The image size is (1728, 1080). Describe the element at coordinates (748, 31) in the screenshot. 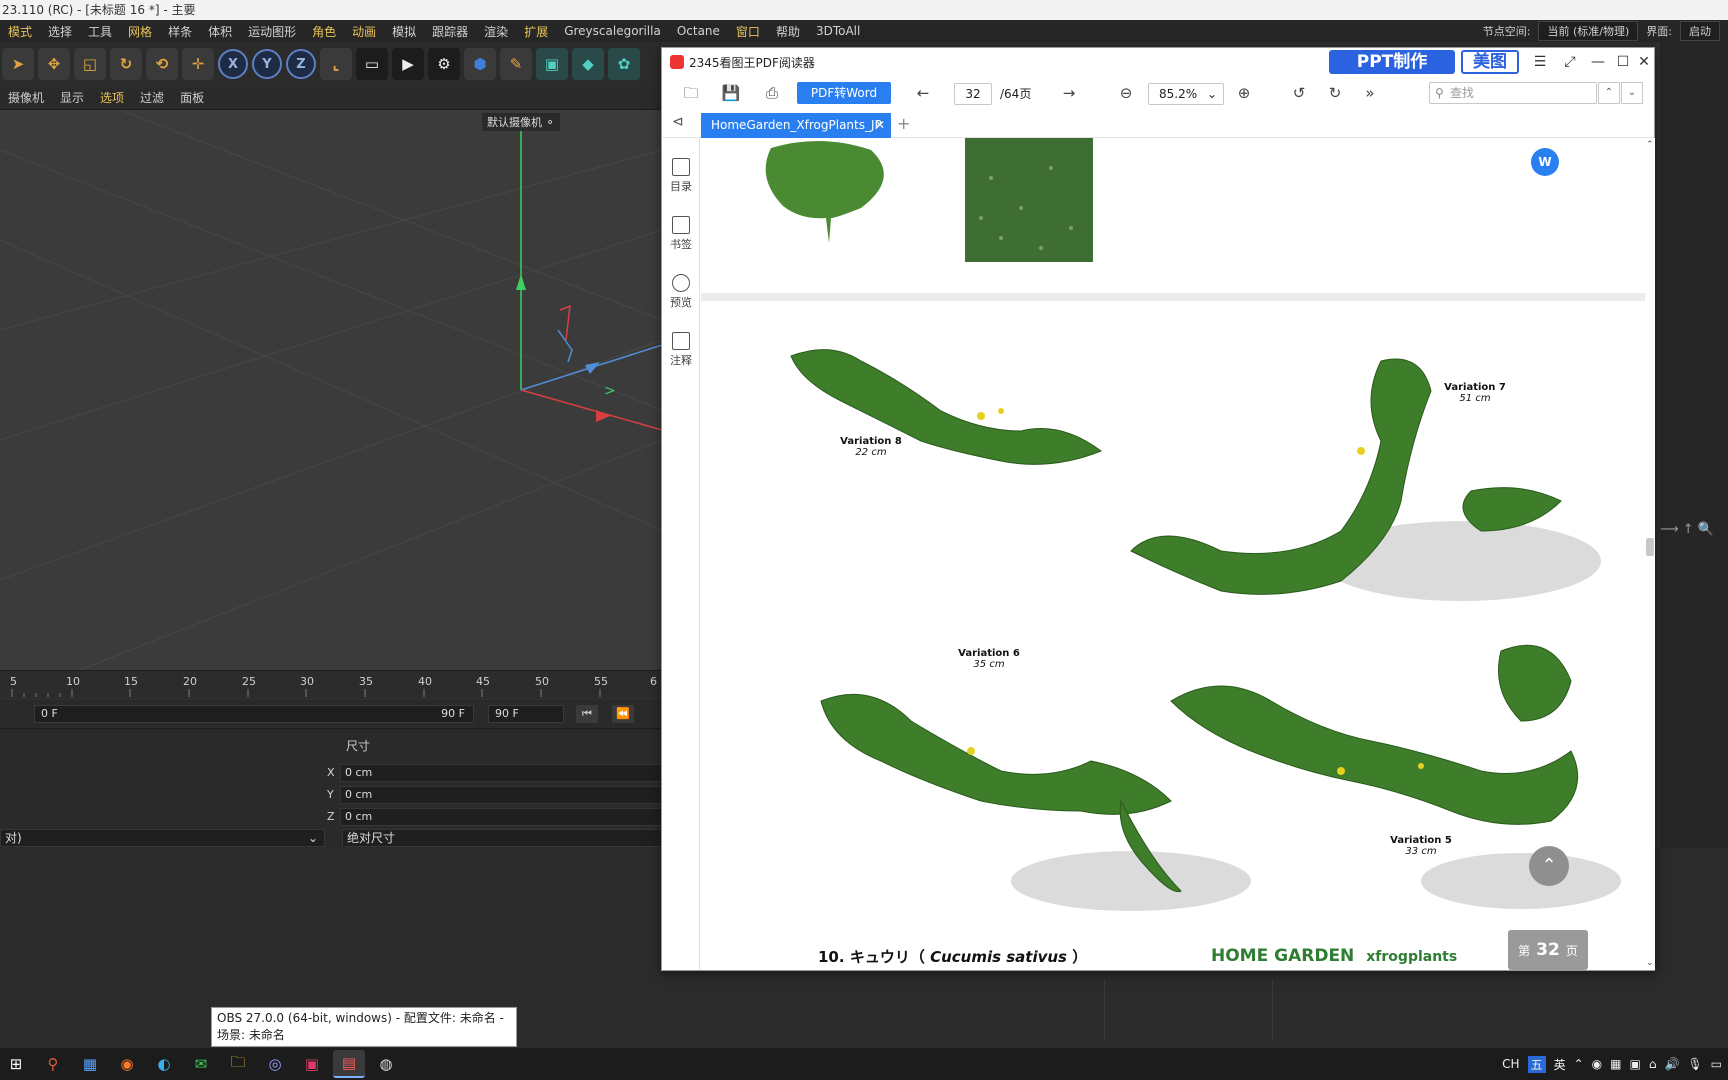

I see `menu-window: 窗口` at that location.